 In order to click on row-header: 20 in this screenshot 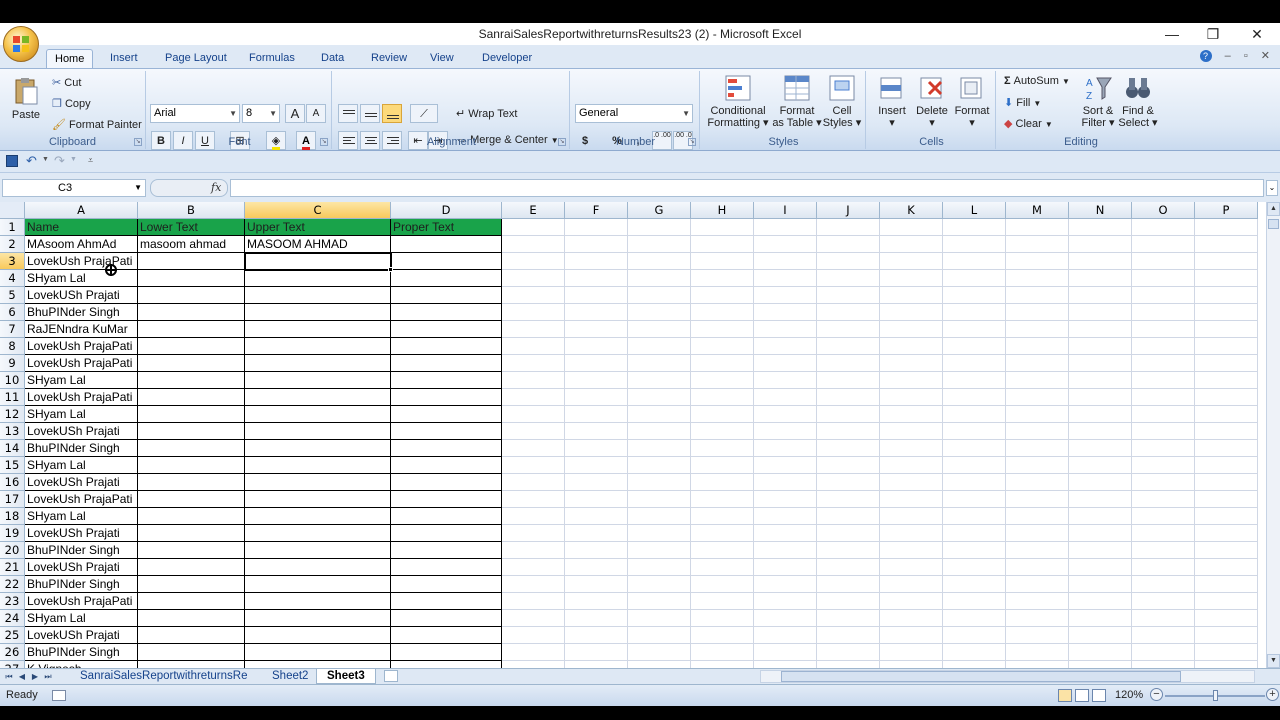, I will do `click(12, 550)`.